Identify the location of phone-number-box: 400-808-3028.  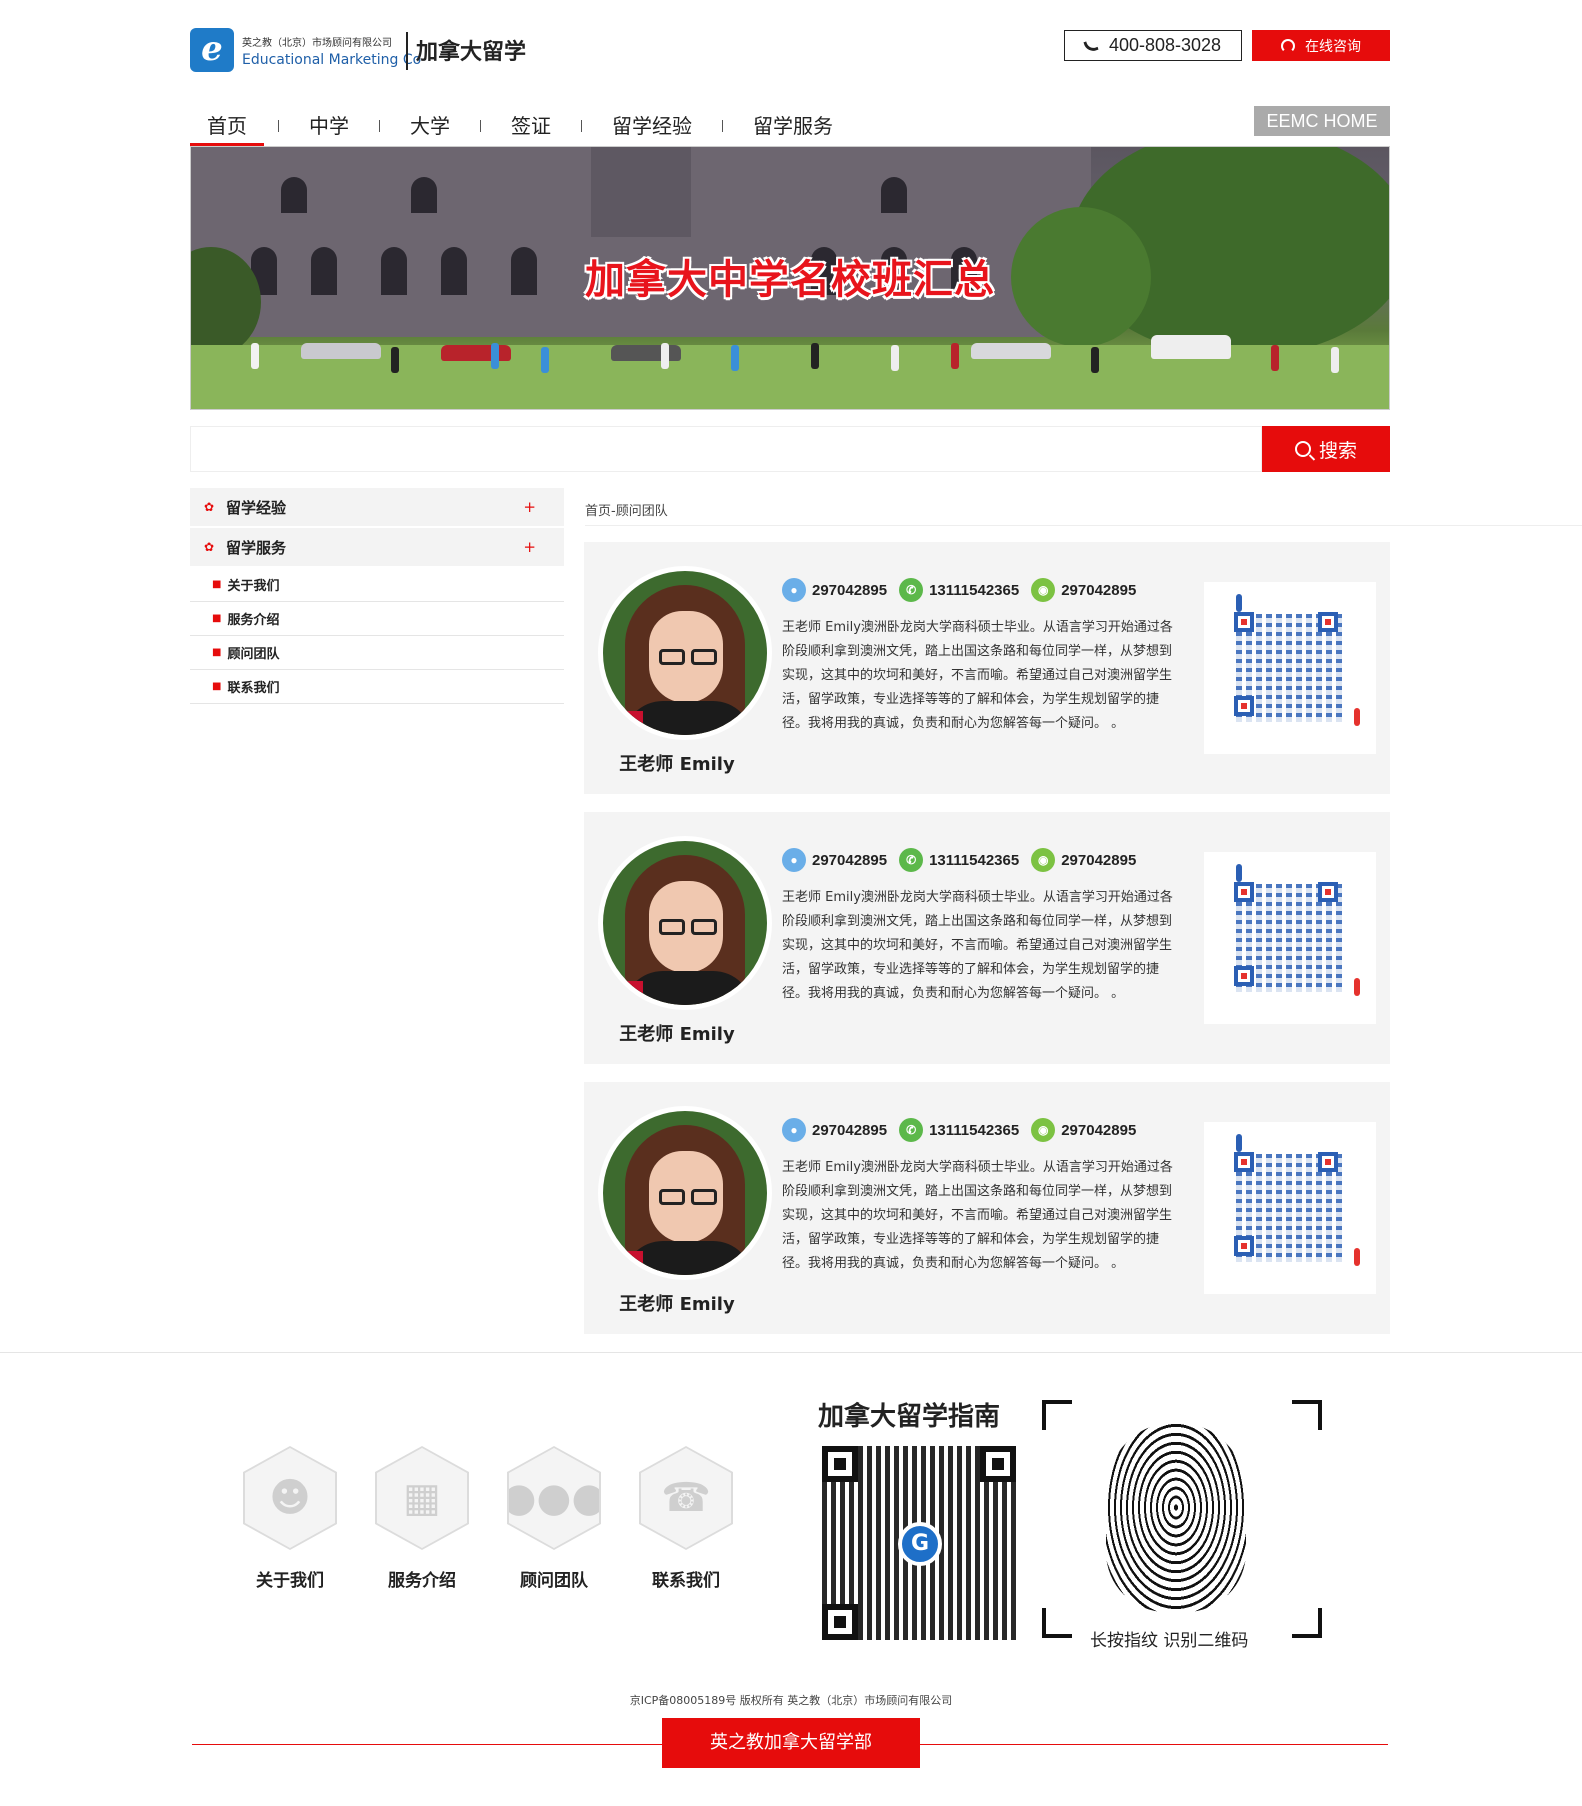
(1153, 45).